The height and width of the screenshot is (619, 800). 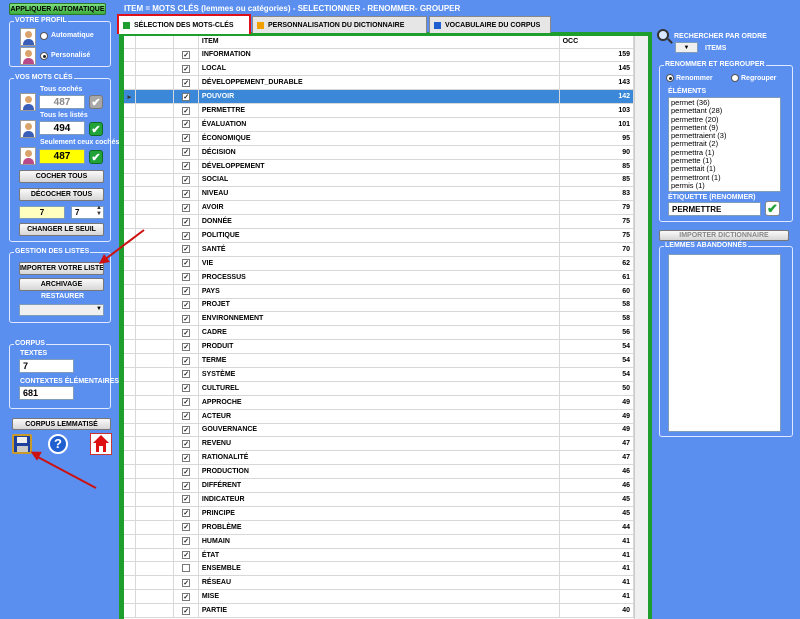 What do you see at coordinates (379, 208) in the screenshot?
I see `table-row: ✓ AVOIR 79` at bounding box center [379, 208].